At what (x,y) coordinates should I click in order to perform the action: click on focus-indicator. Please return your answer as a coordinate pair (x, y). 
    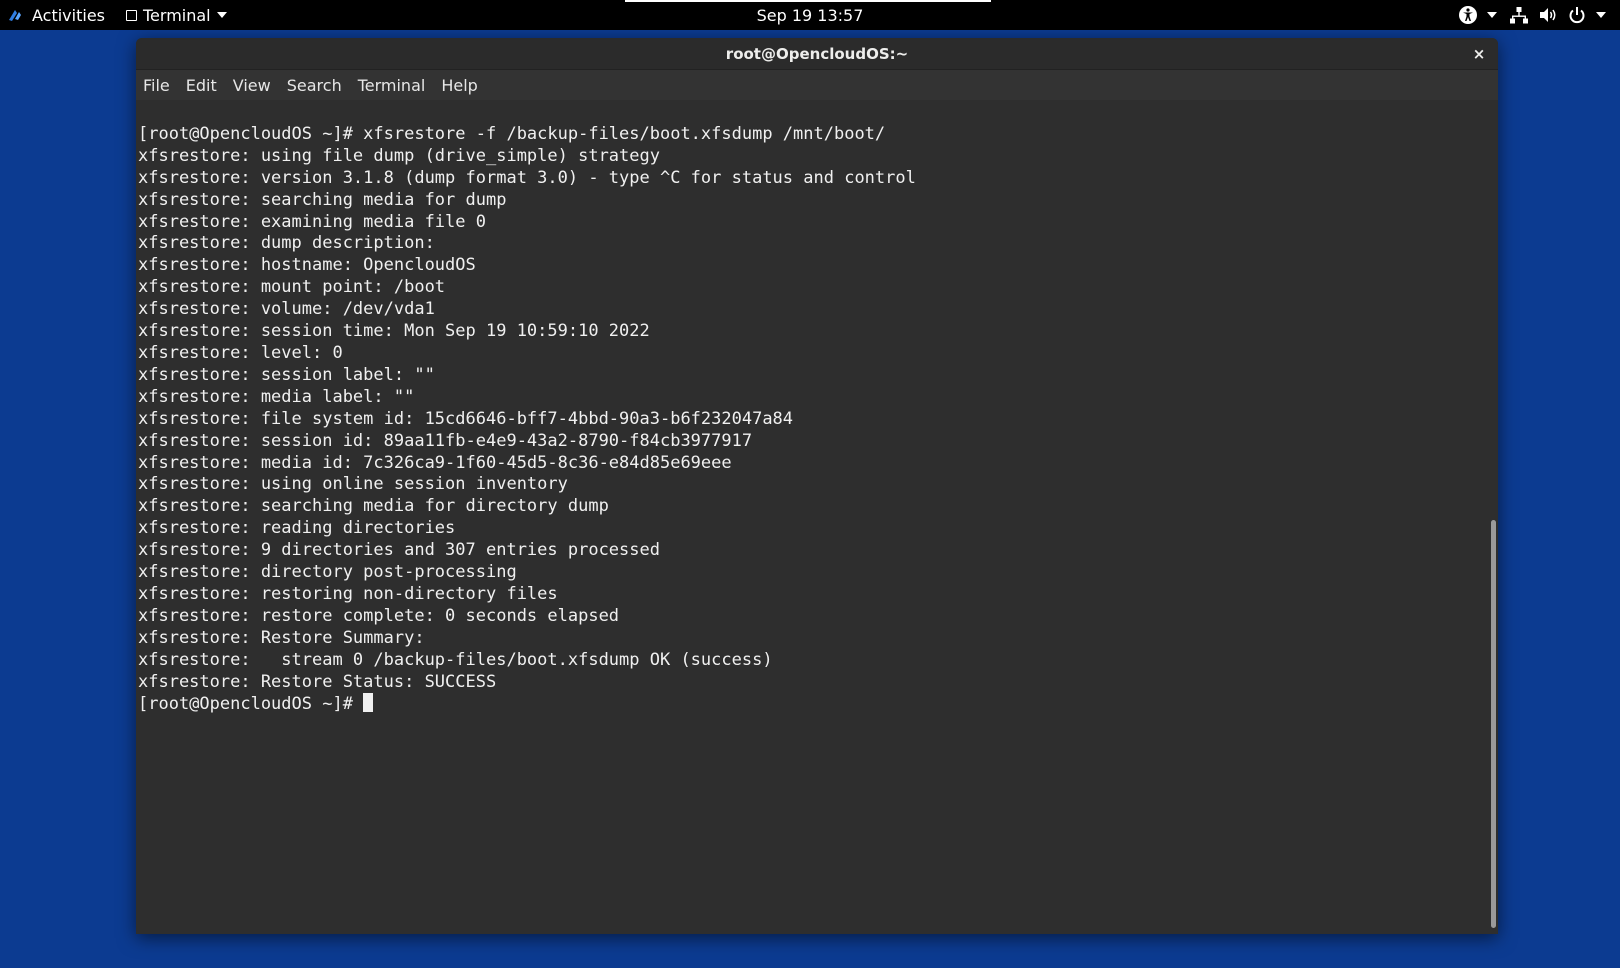
    Looking at the image, I should click on (808, 1).